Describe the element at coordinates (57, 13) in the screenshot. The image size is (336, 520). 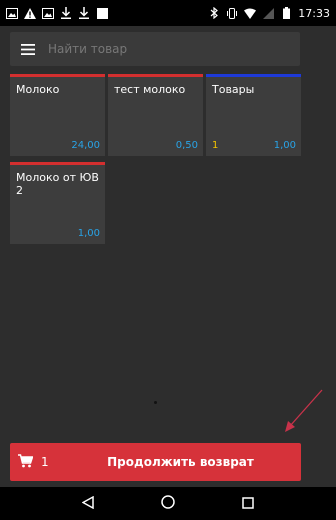
I see `status-bar-left` at that location.